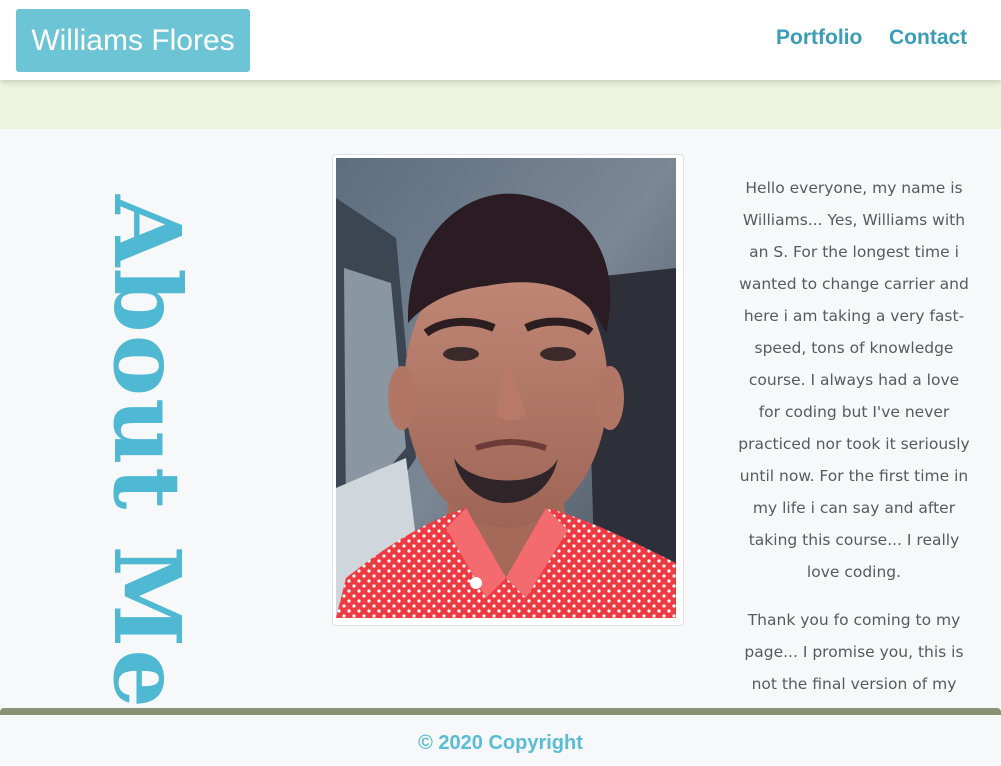  What do you see at coordinates (500, 743) in the screenshot?
I see `copyright-text: © 2020 Copyright` at bounding box center [500, 743].